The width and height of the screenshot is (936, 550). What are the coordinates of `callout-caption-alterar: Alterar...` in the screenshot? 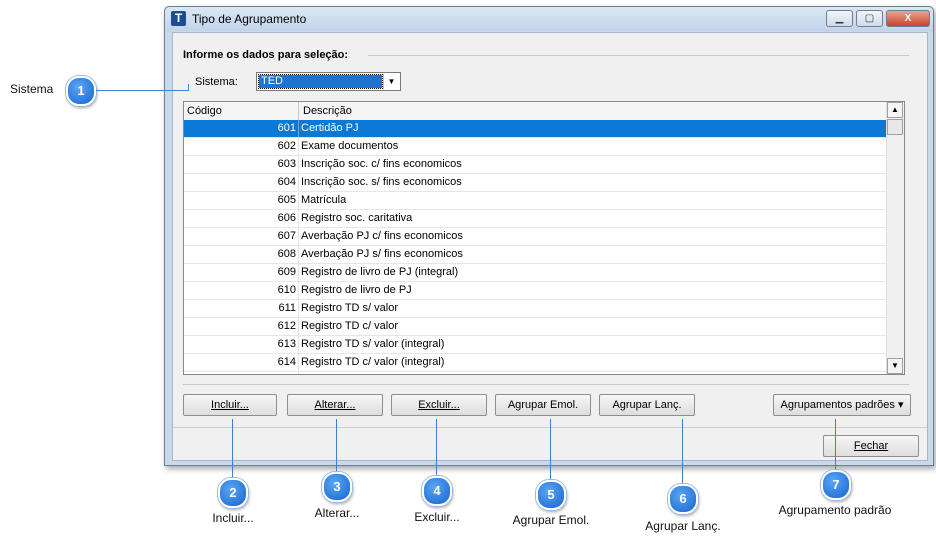 It's located at (337, 513).